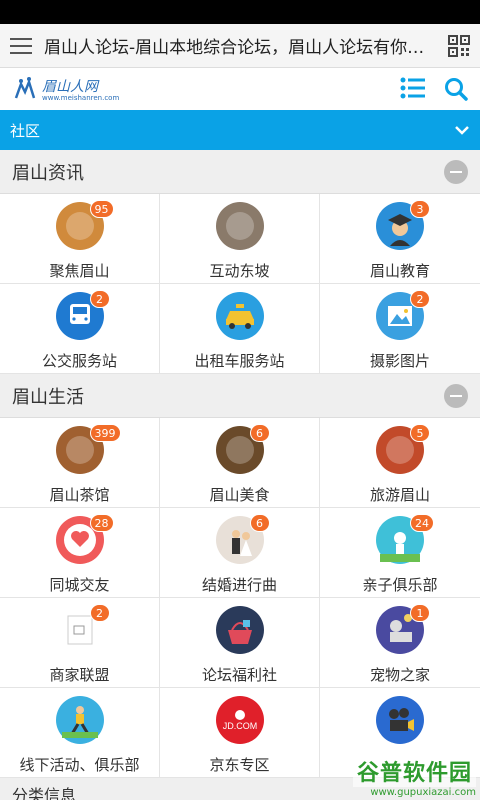  Describe the element at coordinates (70, 87) in the screenshot. I see `logo-text: 眉山人网` at that location.